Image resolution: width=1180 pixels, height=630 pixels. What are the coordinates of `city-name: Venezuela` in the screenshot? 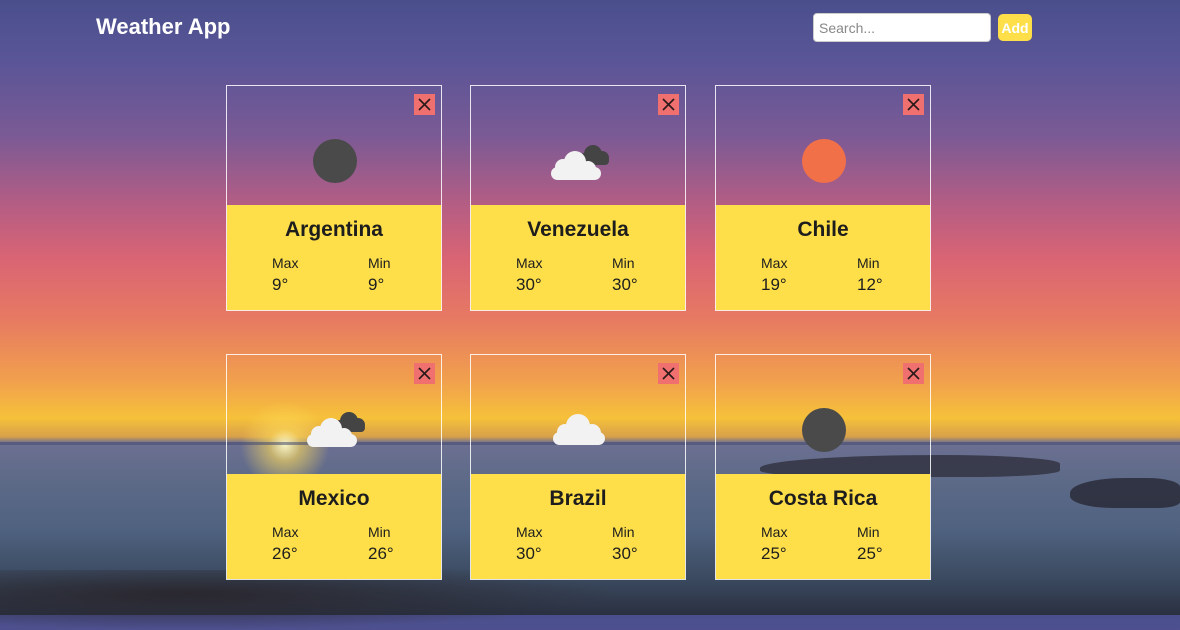 It's located at (578, 229).